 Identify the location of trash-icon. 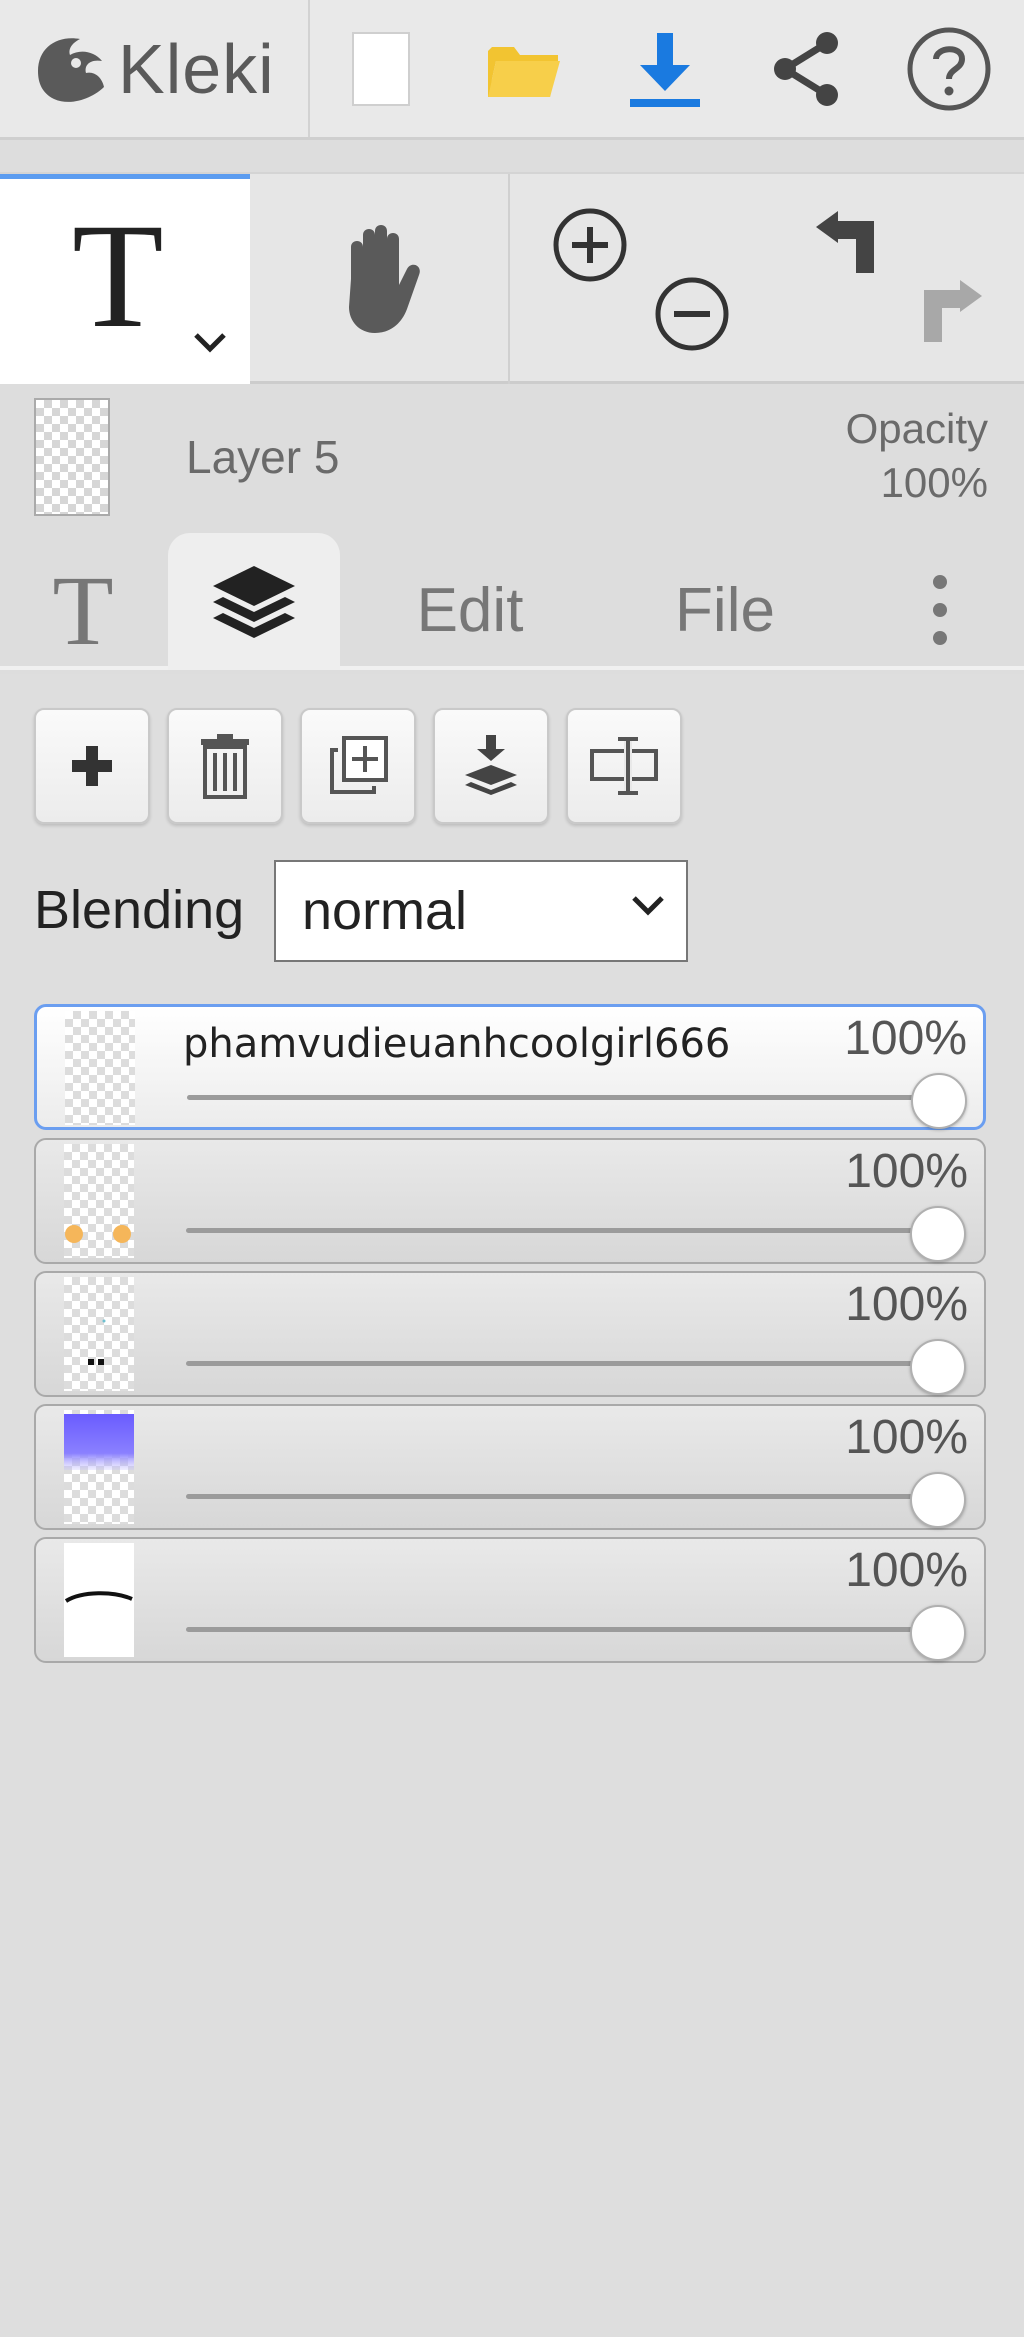
(225, 766).